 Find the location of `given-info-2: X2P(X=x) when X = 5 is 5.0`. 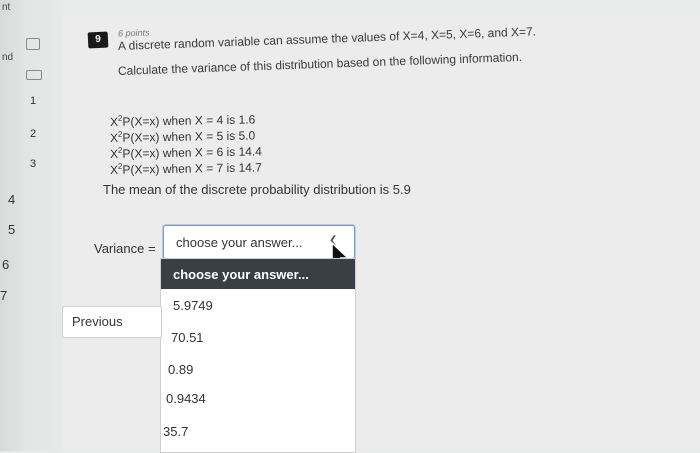

given-info-2: X2P(X=x) when X = 5 is 5.0 is located at coordinates (182, 136).